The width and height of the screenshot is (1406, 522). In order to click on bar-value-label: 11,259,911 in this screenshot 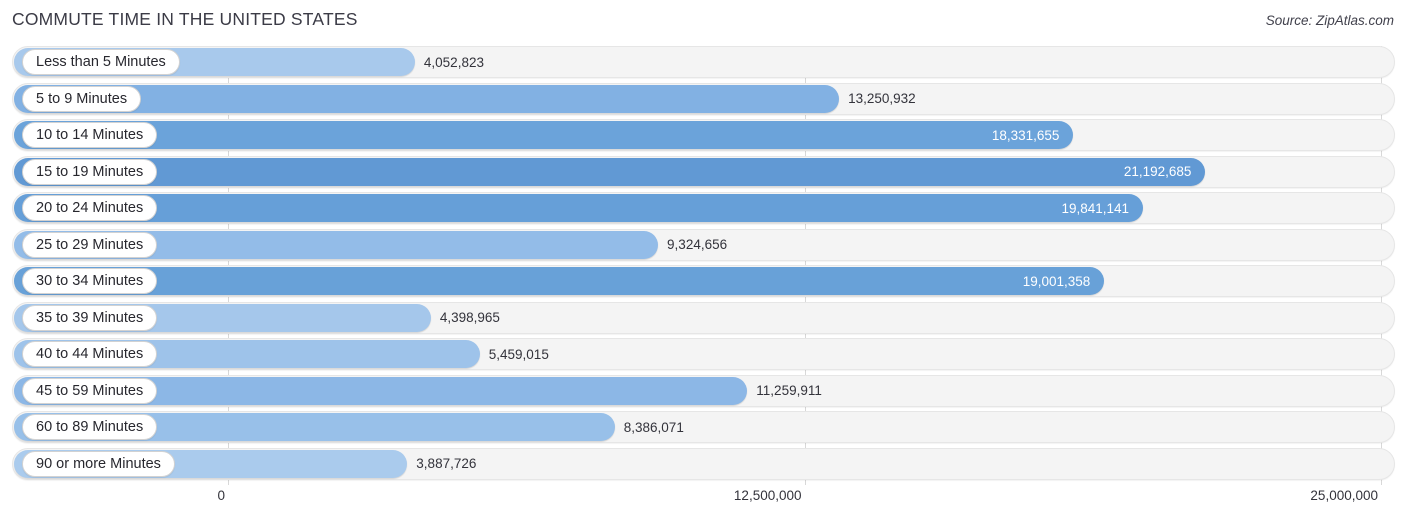, I will do `click(789, 390)`.